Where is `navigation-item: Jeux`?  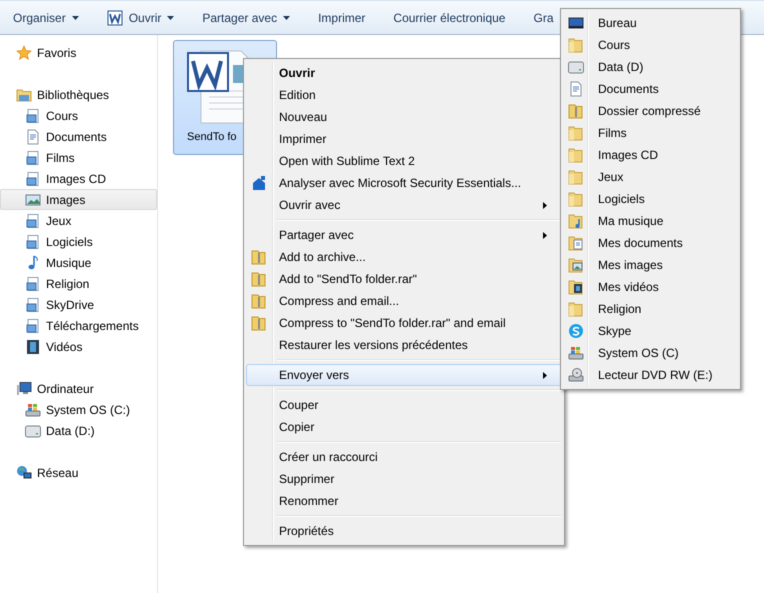
navigation-item: Jeux is located at coordinates (78, 220).